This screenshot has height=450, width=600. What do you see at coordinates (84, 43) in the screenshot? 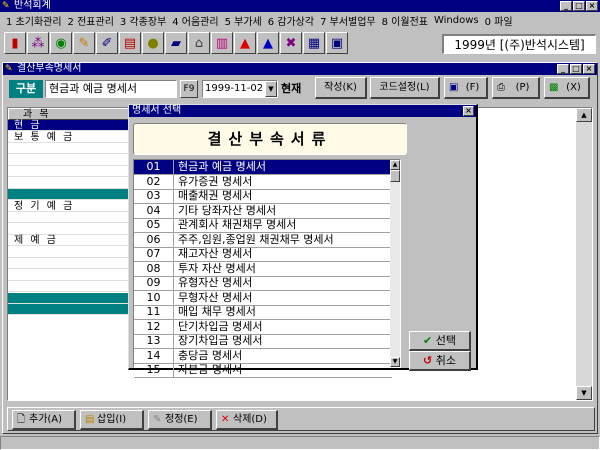
I see `pencil-icon: ✎` at bounding box center [84, 43].